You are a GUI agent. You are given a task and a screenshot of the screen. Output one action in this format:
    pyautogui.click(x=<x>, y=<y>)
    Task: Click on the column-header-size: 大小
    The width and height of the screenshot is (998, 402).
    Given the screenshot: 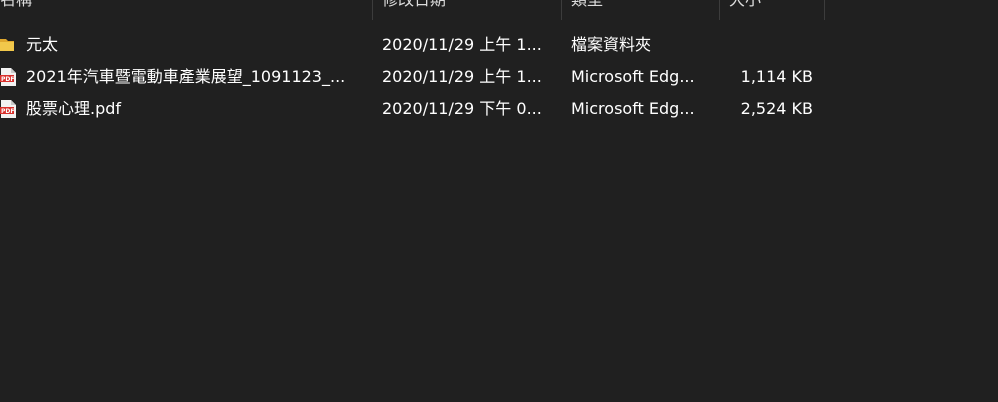 What is the action you would take?
    pyautogui.click(x=776, y=10)
    